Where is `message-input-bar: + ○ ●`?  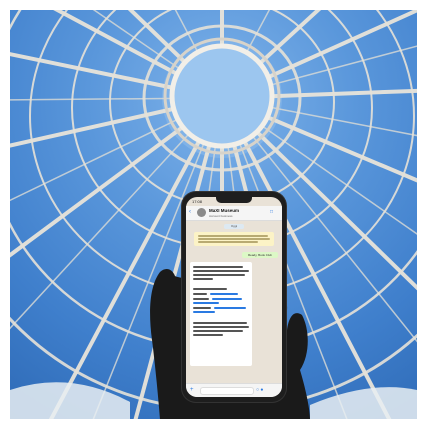 message-input-bar: + ○ ● is located at coordinates (234, 390).